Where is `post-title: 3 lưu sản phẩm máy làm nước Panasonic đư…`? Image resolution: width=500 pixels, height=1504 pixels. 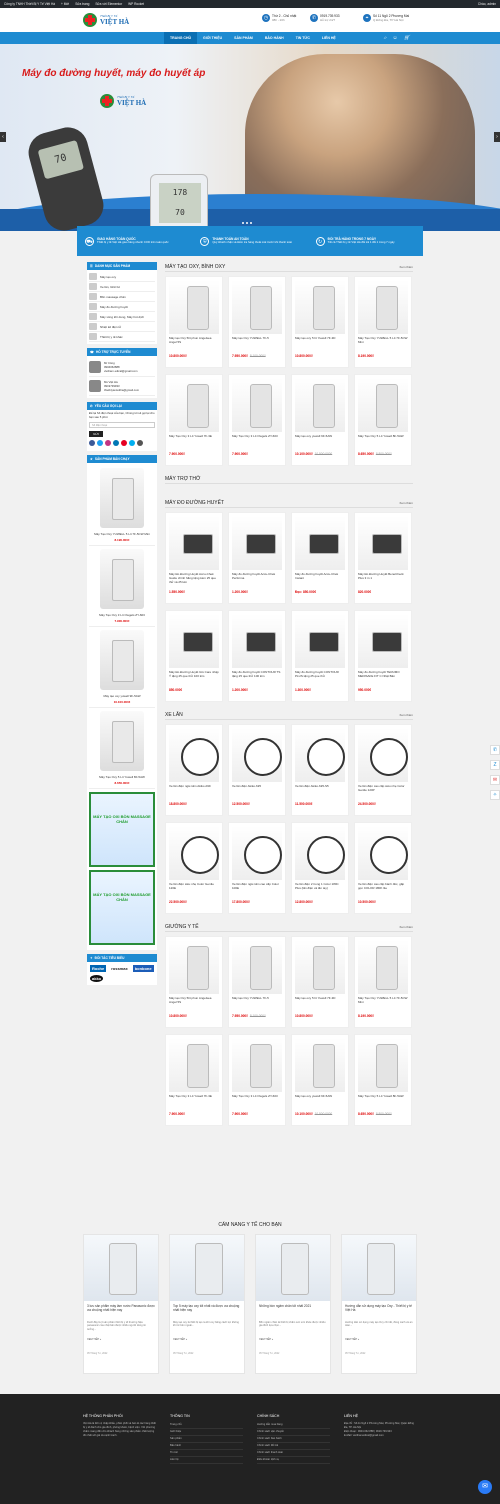
post-title: 3 lưu sản phẩm máy làm nước Panasonic đư… is located at coordinates (121, 1311).